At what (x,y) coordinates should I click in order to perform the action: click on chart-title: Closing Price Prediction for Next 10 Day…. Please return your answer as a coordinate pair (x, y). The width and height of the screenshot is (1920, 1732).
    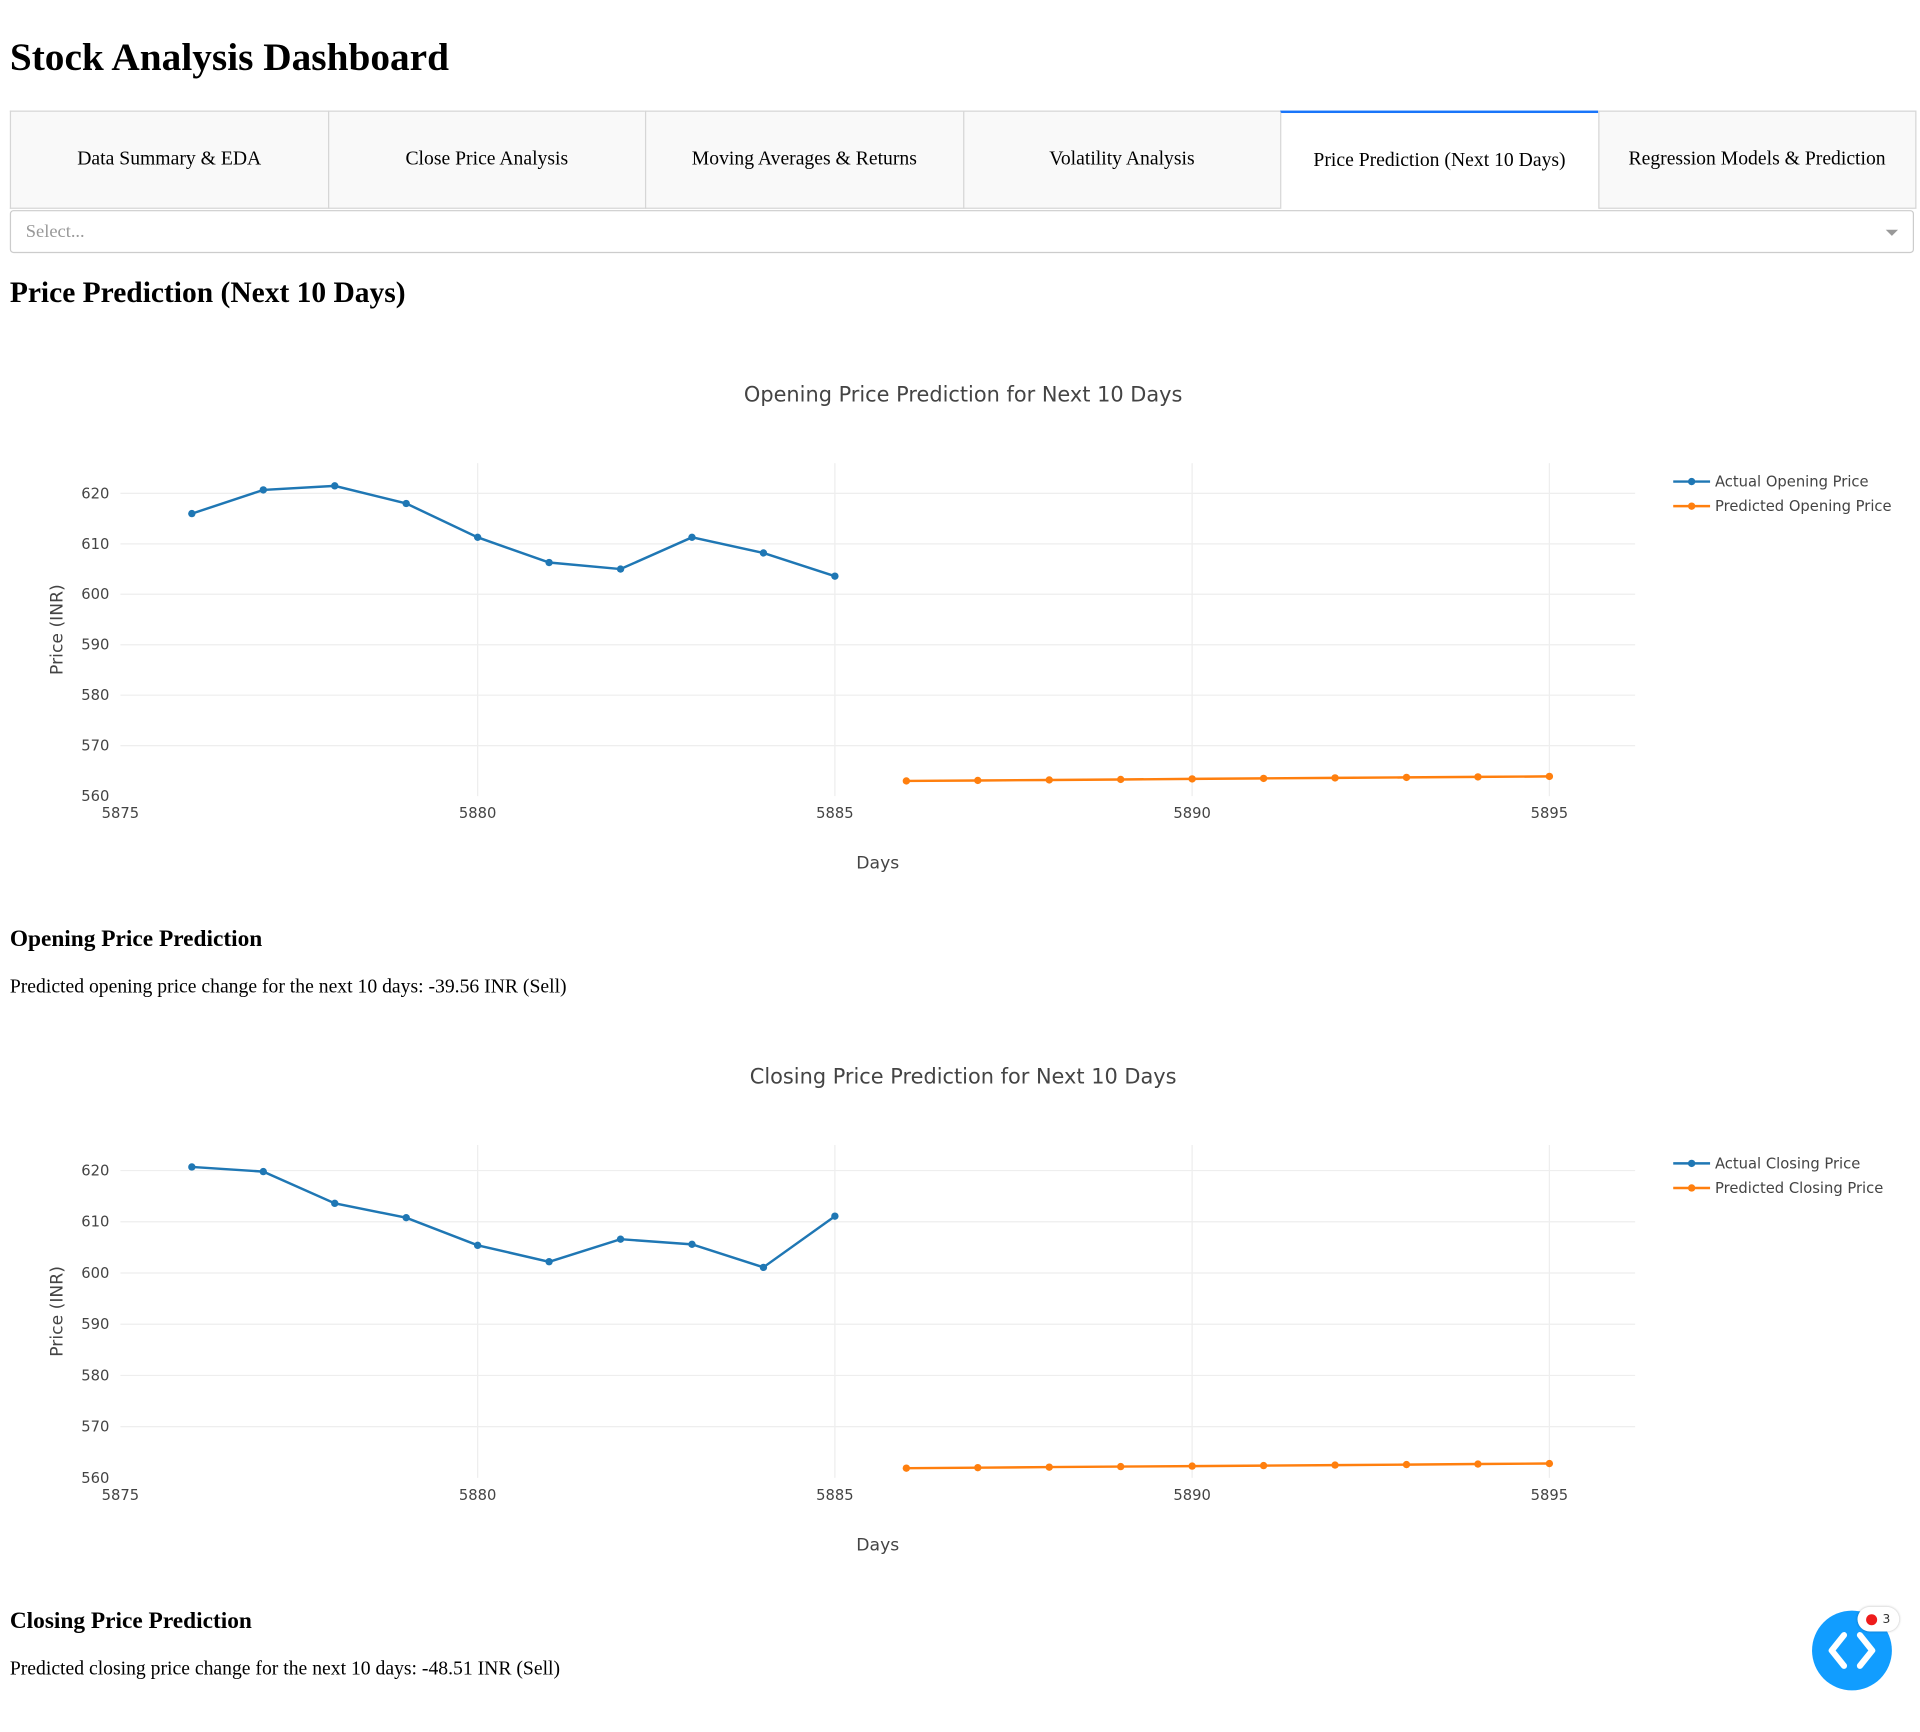
    Looking at the image, I should click on (963, 1077).